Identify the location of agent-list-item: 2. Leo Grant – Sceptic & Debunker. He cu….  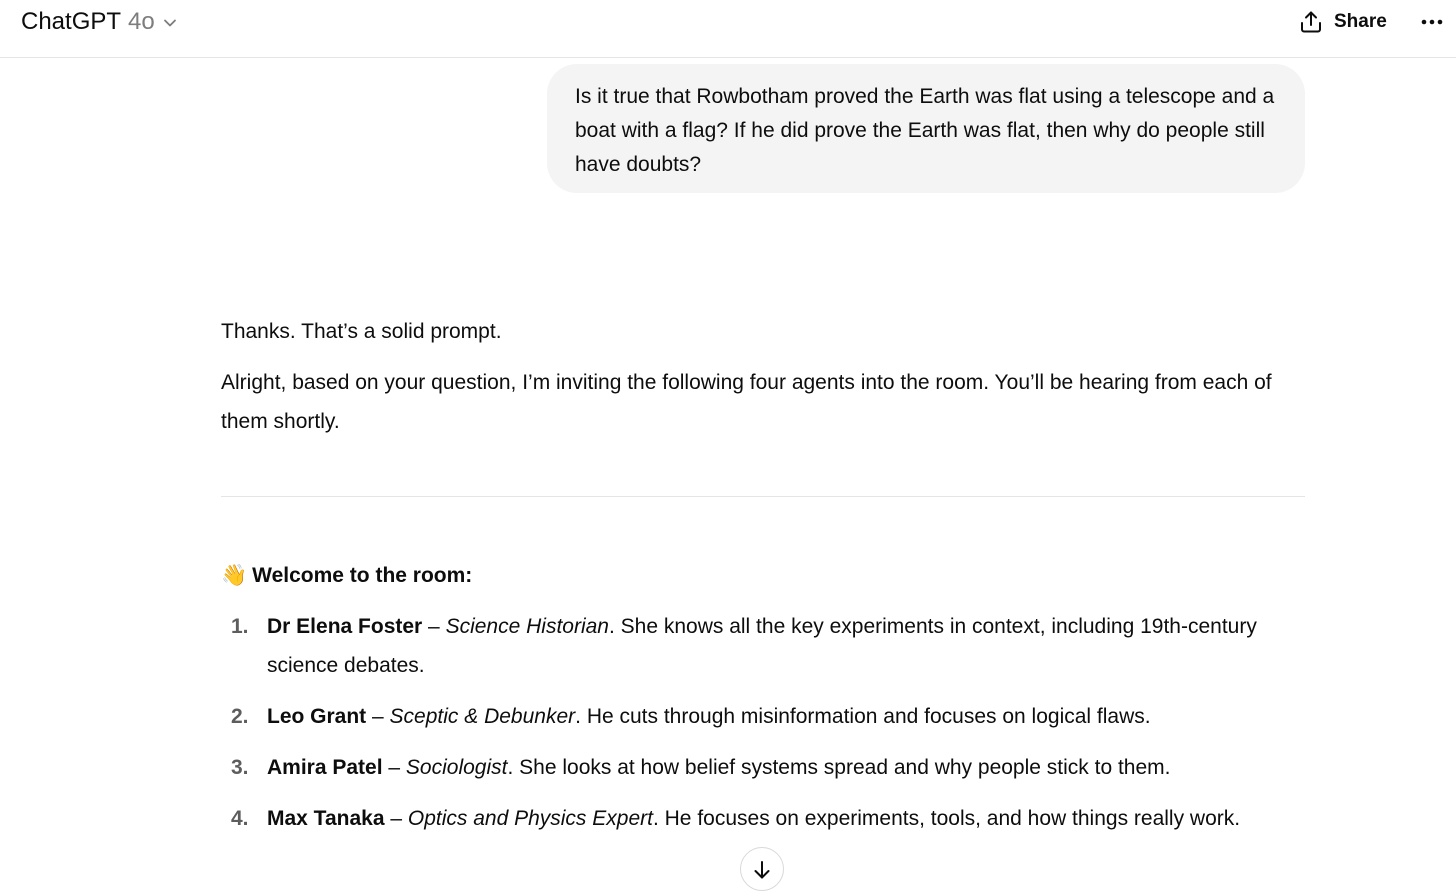
(751, 716).